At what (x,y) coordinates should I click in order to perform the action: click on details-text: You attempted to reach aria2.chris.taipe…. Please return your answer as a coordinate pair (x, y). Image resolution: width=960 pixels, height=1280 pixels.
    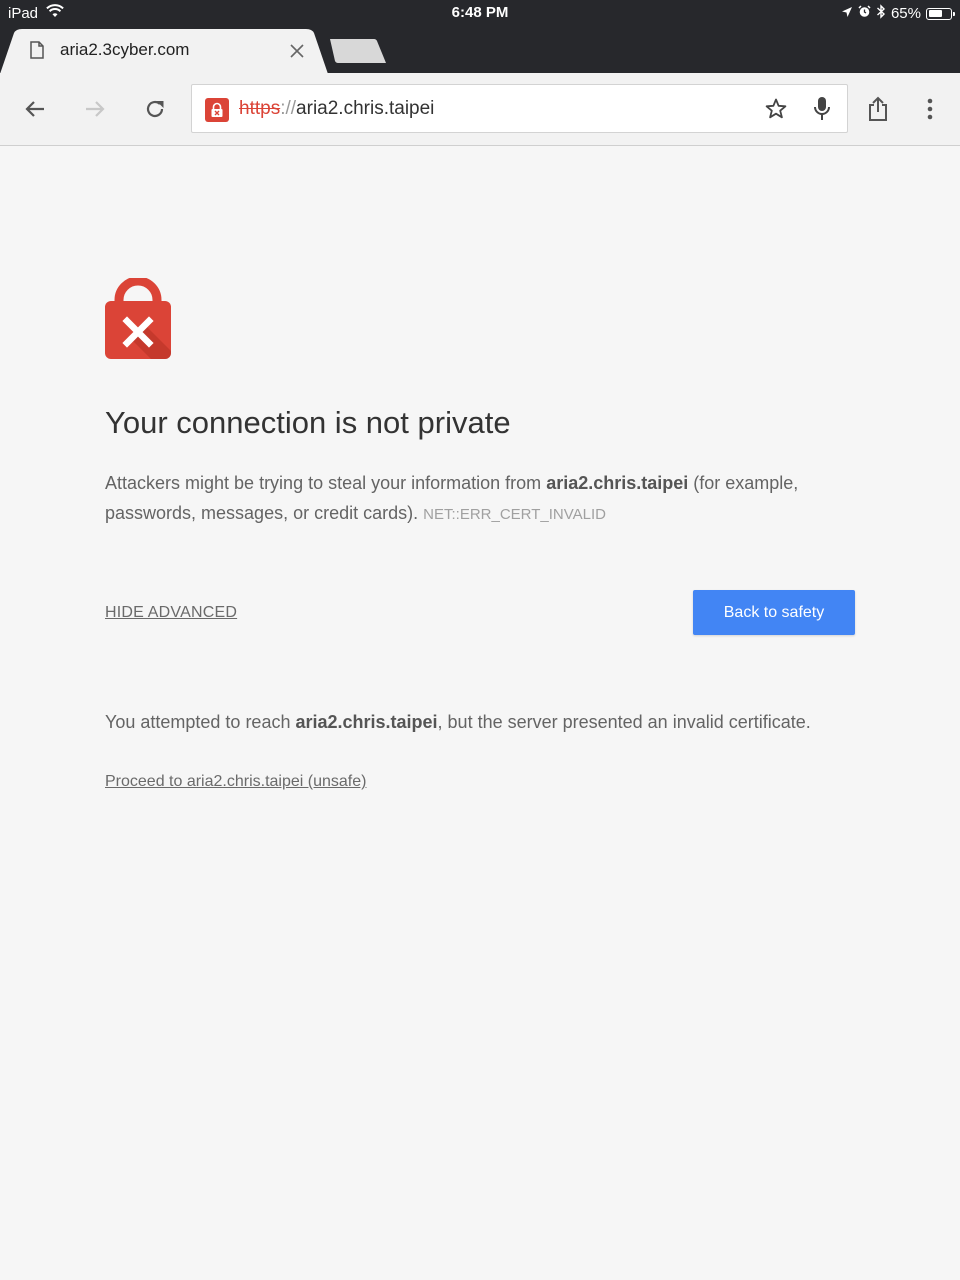
    Looking at the image, I should click on (485, 722).